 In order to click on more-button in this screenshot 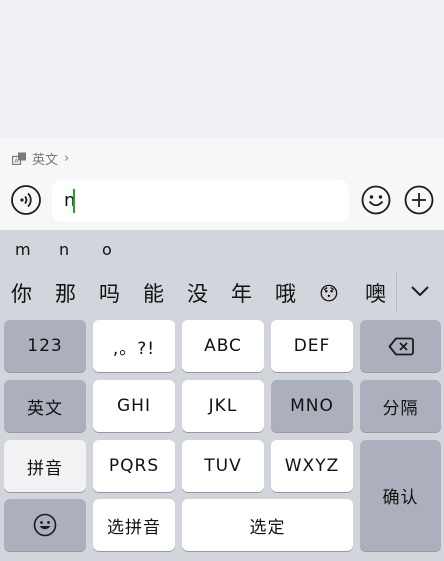, I will do `click(419, 202)`.